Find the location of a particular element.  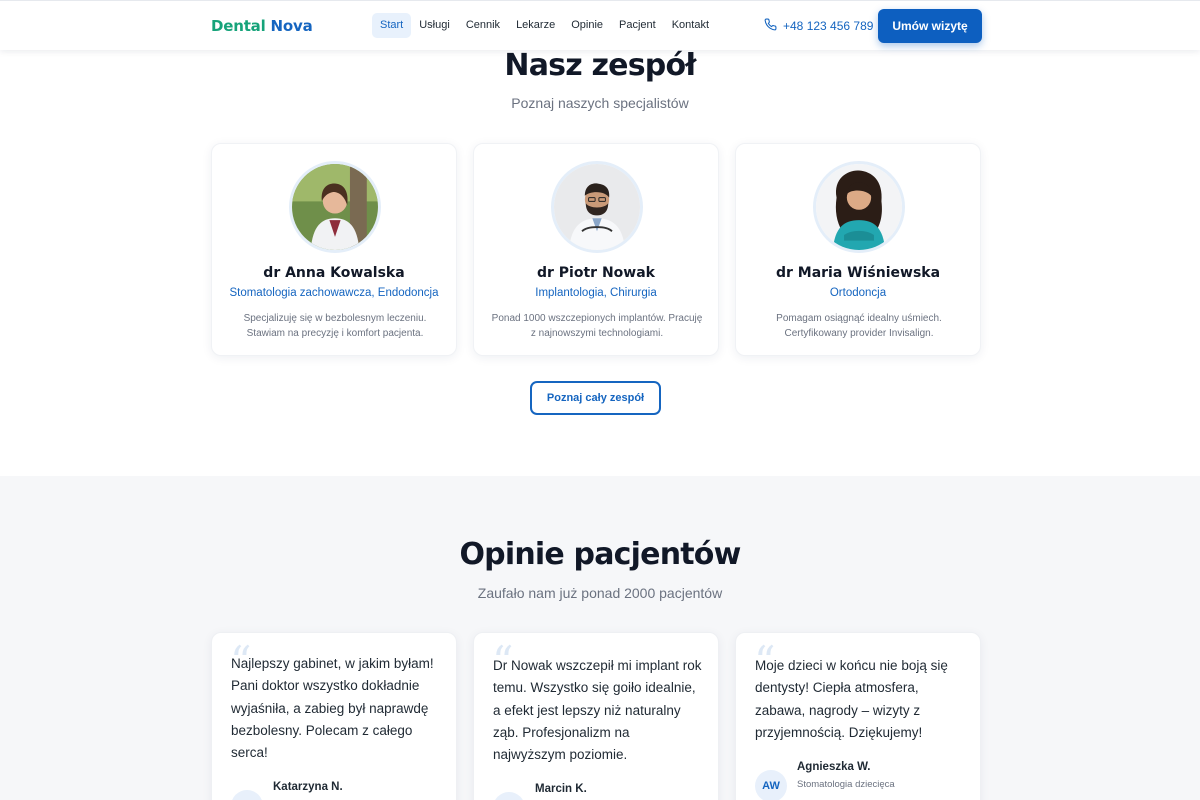

logo-text-nova: Nova is located at coordinates (291, 26).